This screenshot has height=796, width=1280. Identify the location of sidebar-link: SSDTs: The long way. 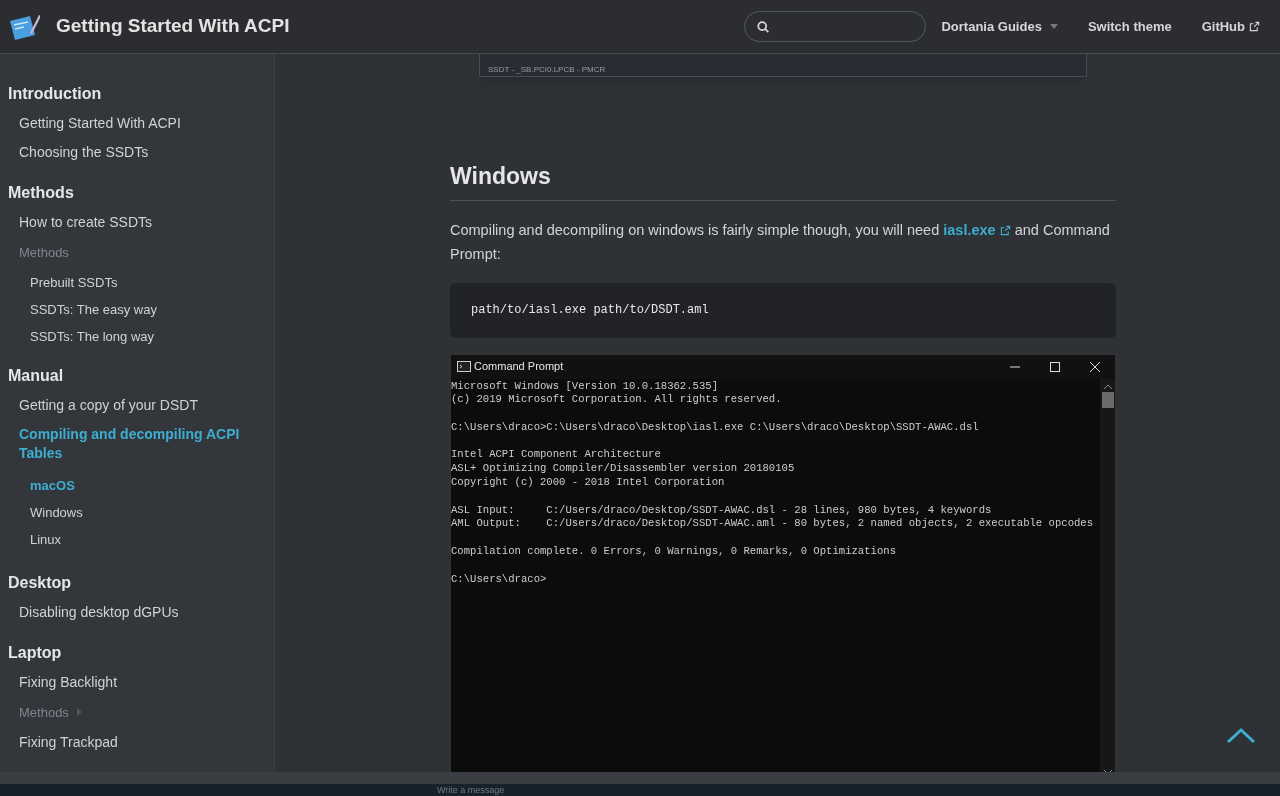
(137, 336).